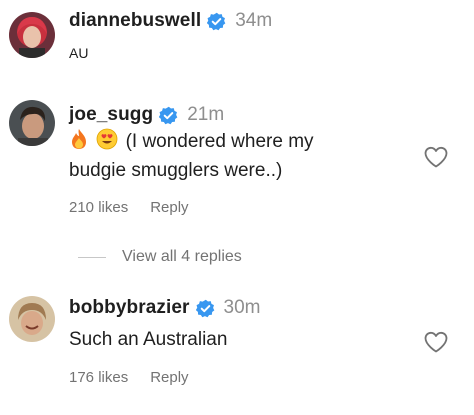  Describe the element at coordinates (98, 377) in the screenshot. I see `likes-count: 176 likes` at that location.